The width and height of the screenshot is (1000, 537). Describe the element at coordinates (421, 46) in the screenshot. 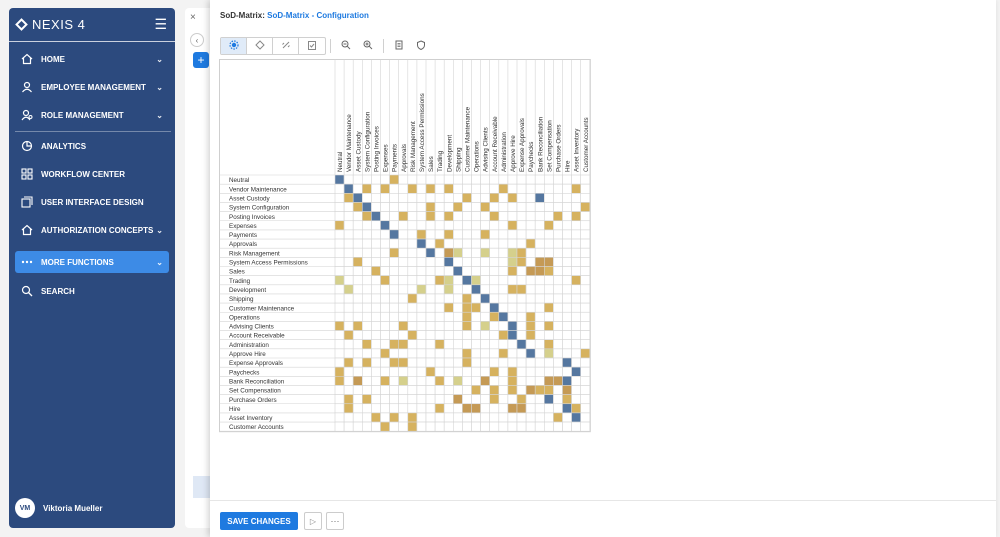

I see `shield-button` at that location.